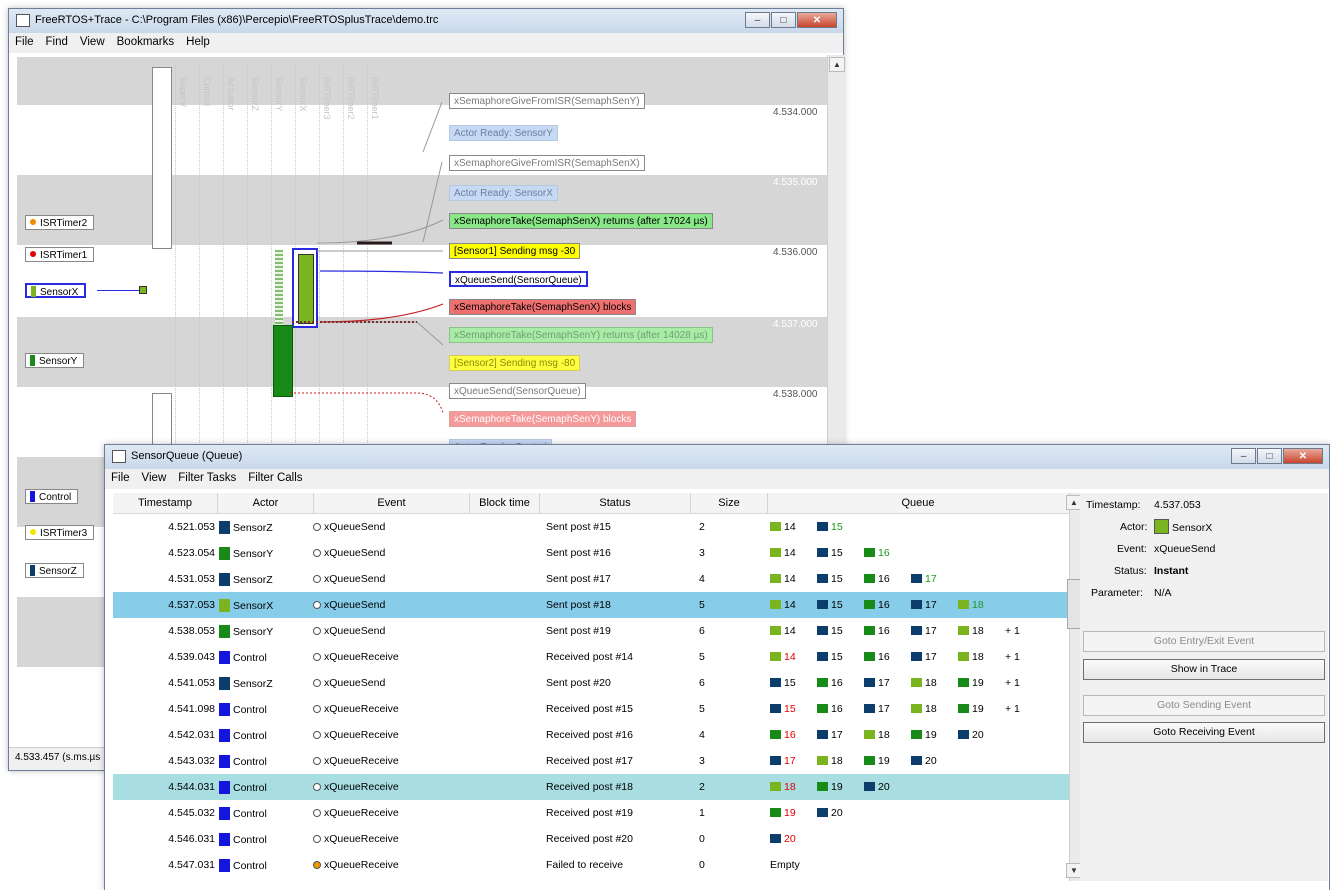  Describe the element at coordinates (518, 279) in the screenshot. I see `trace-event-label-selected: xQueueSend(SensorQueue)` at that location.